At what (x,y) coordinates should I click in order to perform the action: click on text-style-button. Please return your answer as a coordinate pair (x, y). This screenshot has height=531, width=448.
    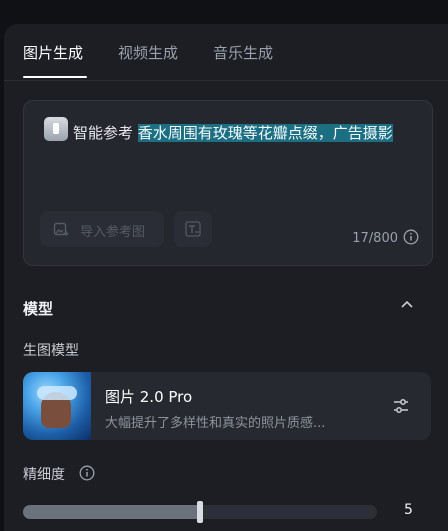
    Looking at the image, I should click on (193, 229).